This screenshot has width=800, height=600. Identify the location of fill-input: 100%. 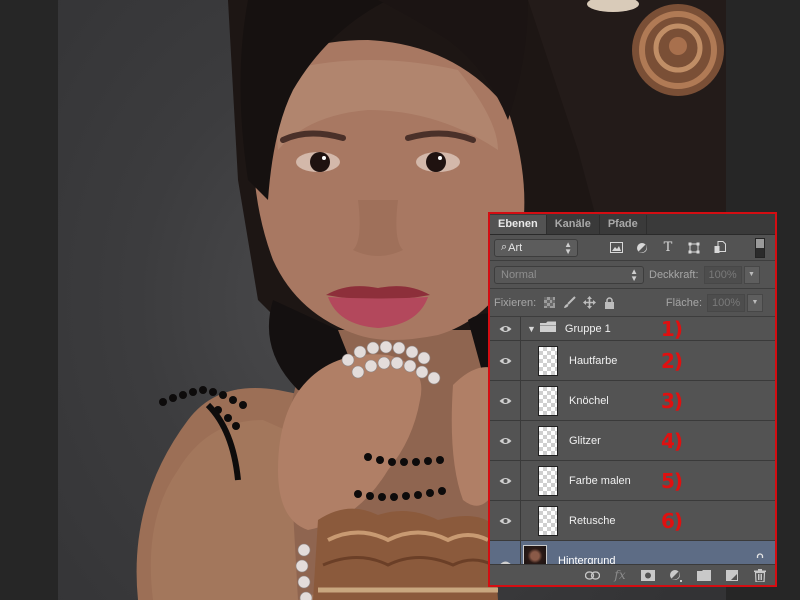
(726, 302).